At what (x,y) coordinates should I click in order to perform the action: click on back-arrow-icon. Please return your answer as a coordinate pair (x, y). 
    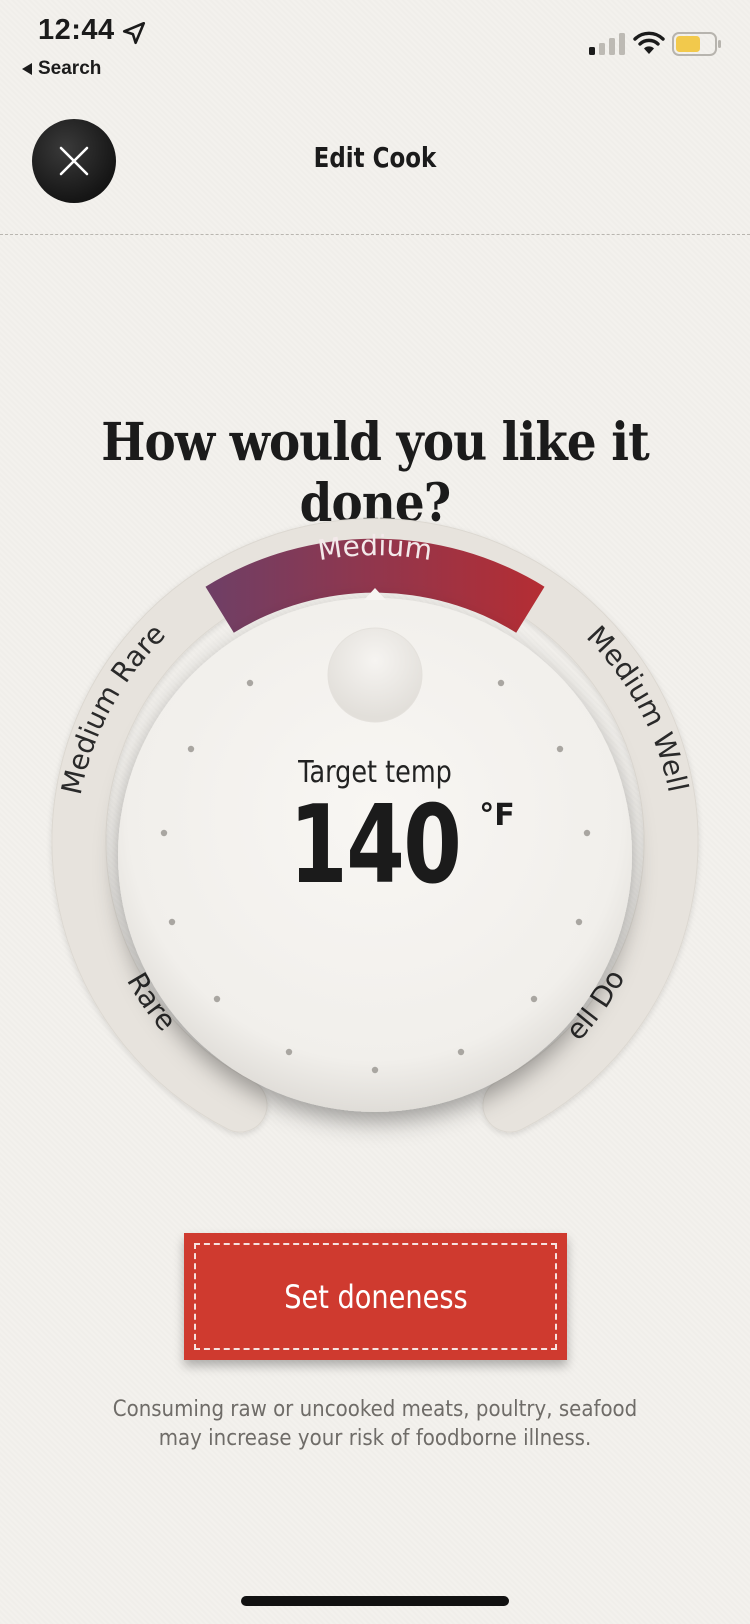
    Looking at the image, I should click on (27, 69).